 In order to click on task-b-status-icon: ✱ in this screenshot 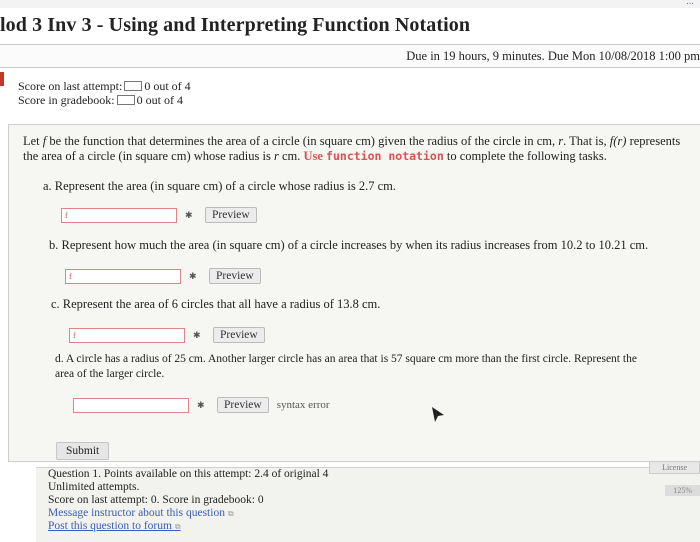, I will do `click(193, 275)`.